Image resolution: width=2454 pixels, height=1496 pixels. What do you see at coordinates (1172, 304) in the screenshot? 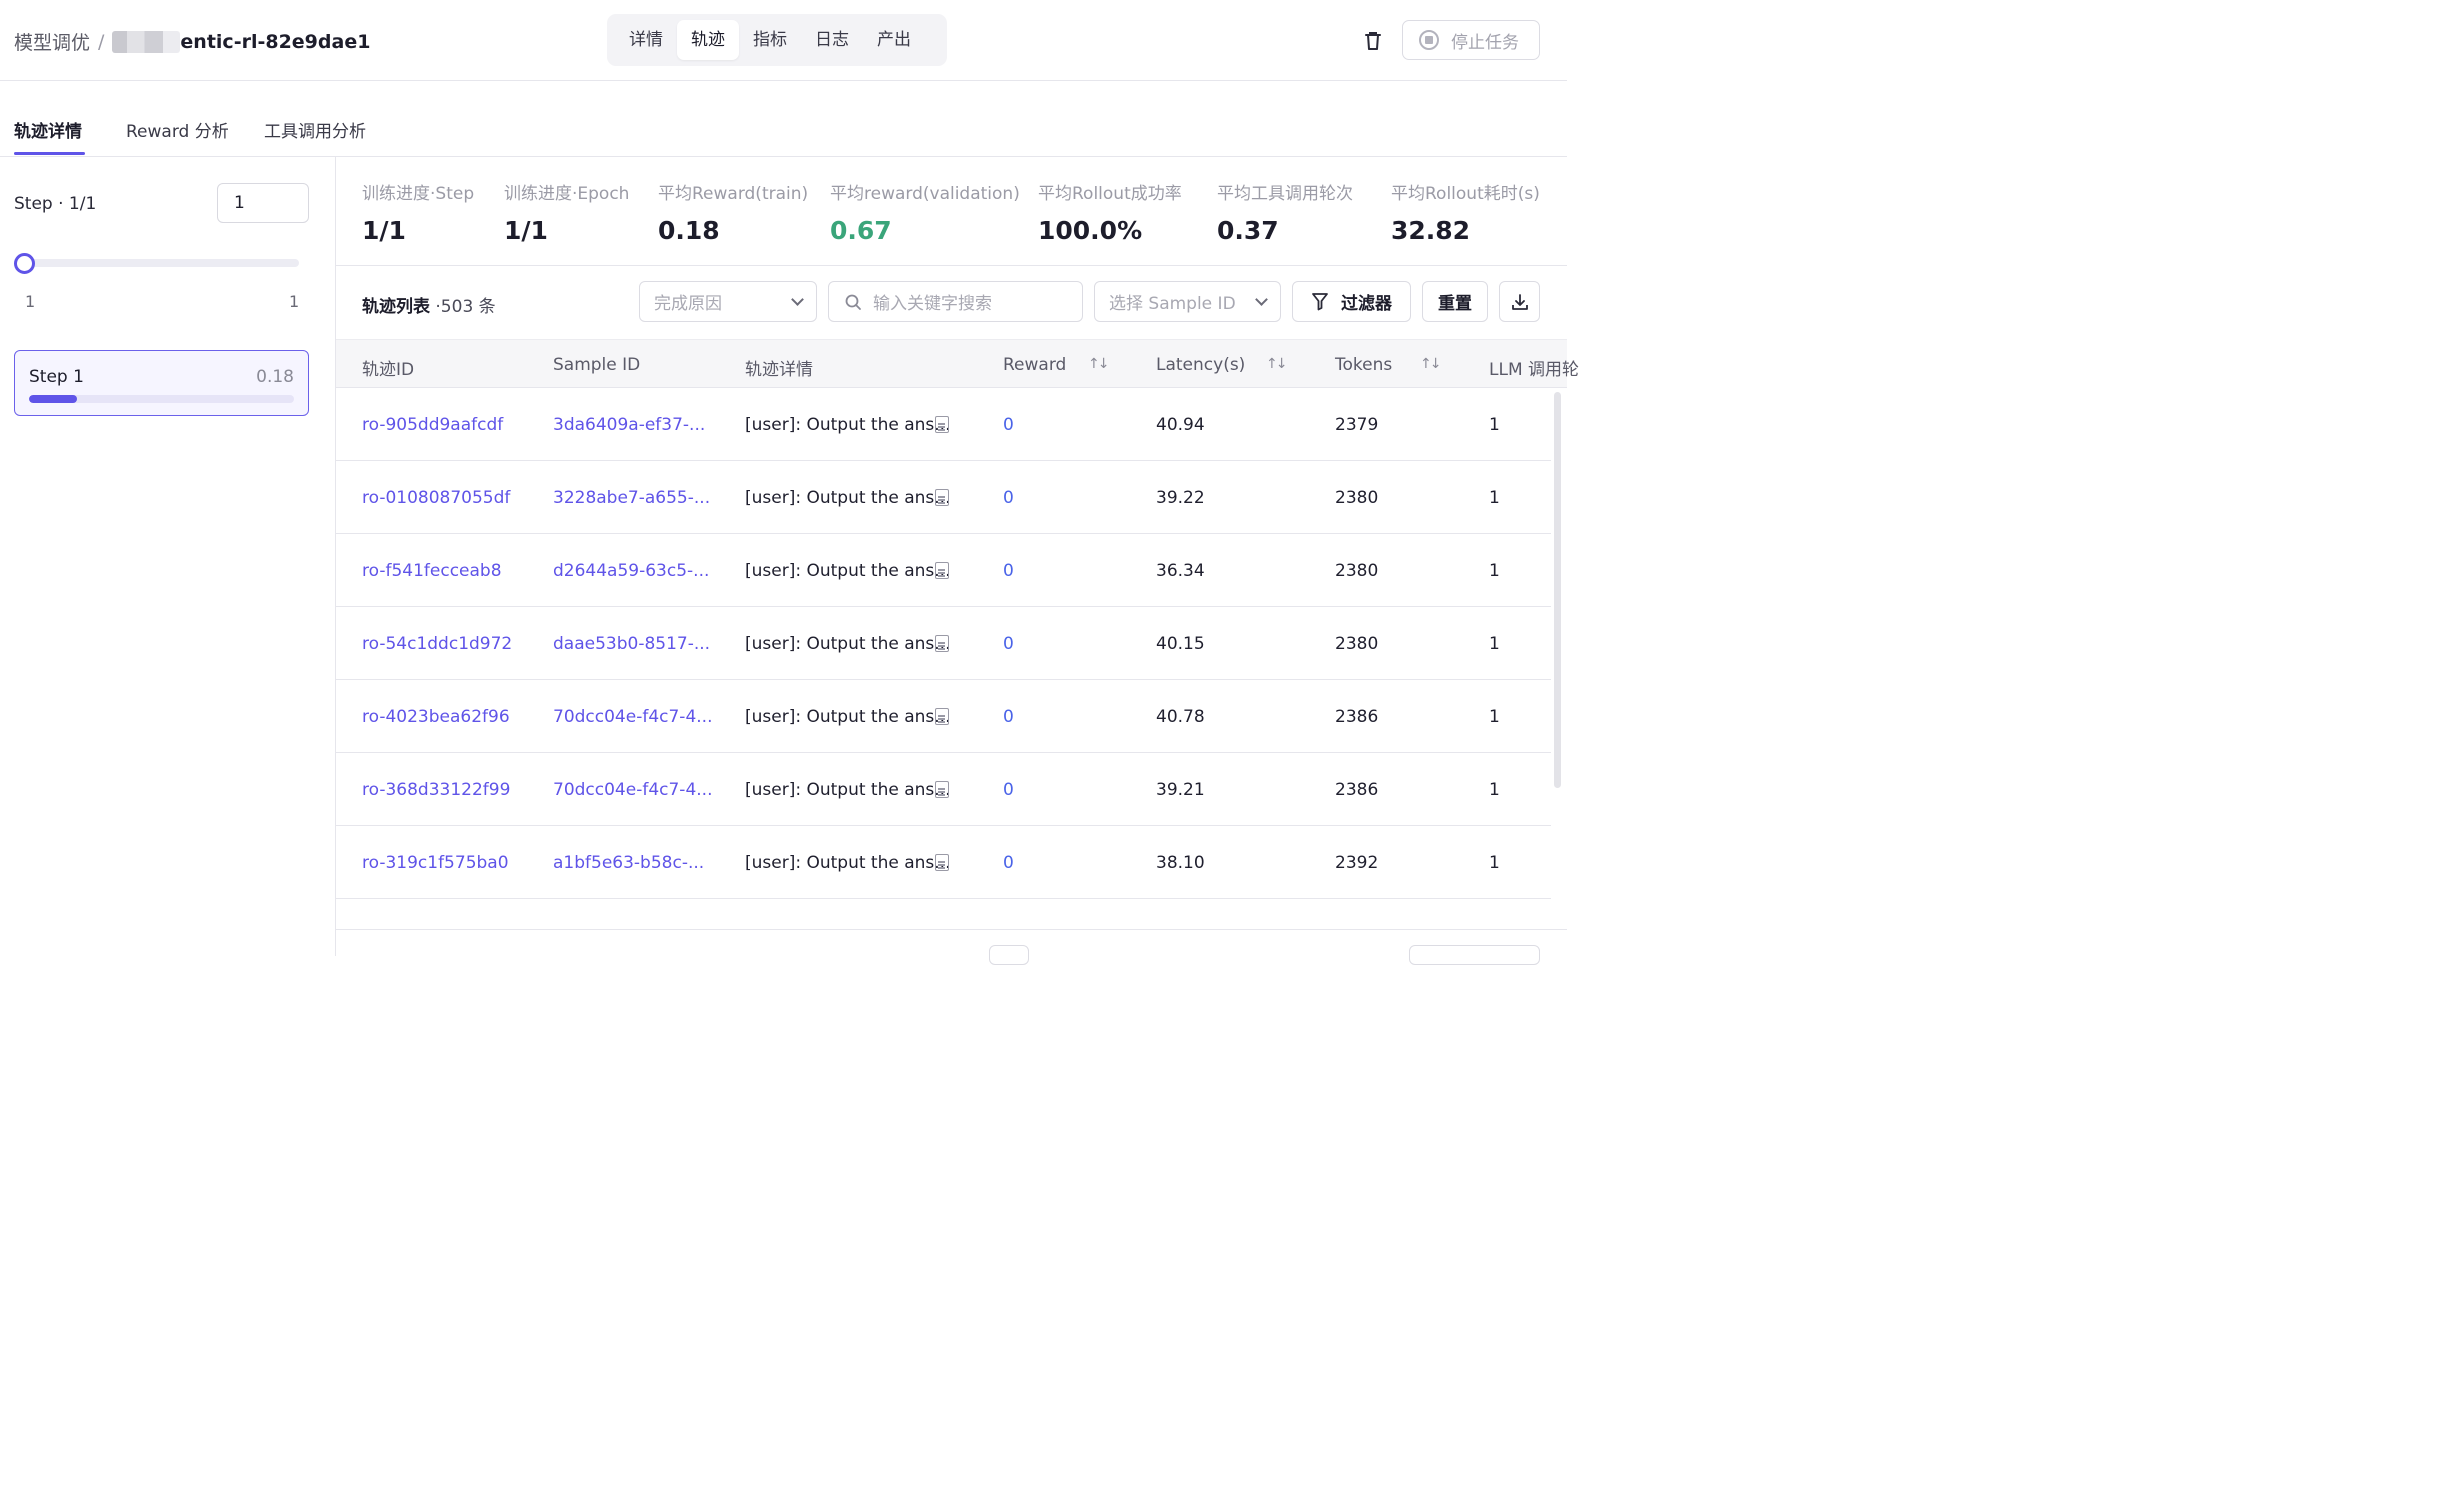
I see `sample-id-placeholder: 选择 Sample ID` at bounding box center [1172, 304].